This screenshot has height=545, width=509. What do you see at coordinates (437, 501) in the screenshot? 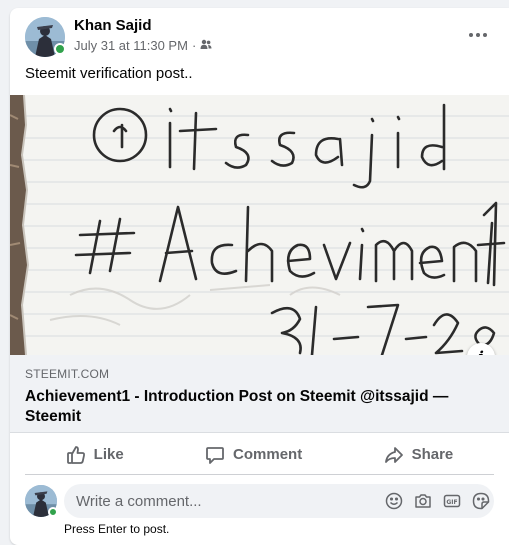
I see `comment-tools: GIF` at bounding box center [437, 501].